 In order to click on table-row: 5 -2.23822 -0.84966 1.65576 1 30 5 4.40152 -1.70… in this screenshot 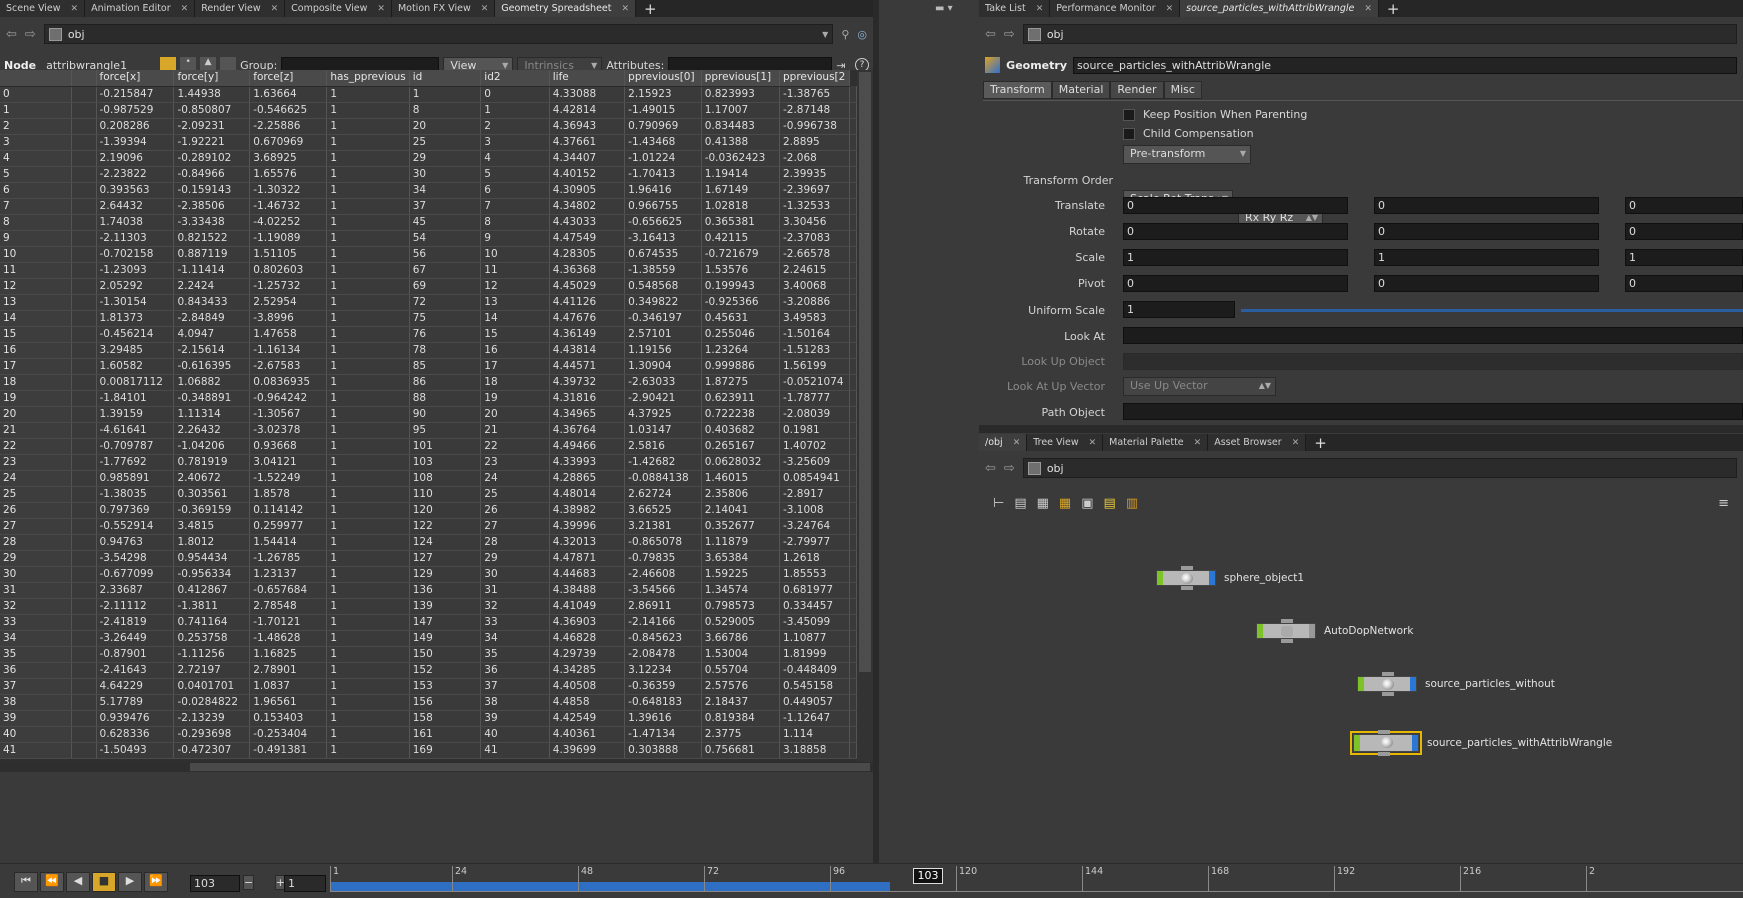, I will do `click(428, 174)`.